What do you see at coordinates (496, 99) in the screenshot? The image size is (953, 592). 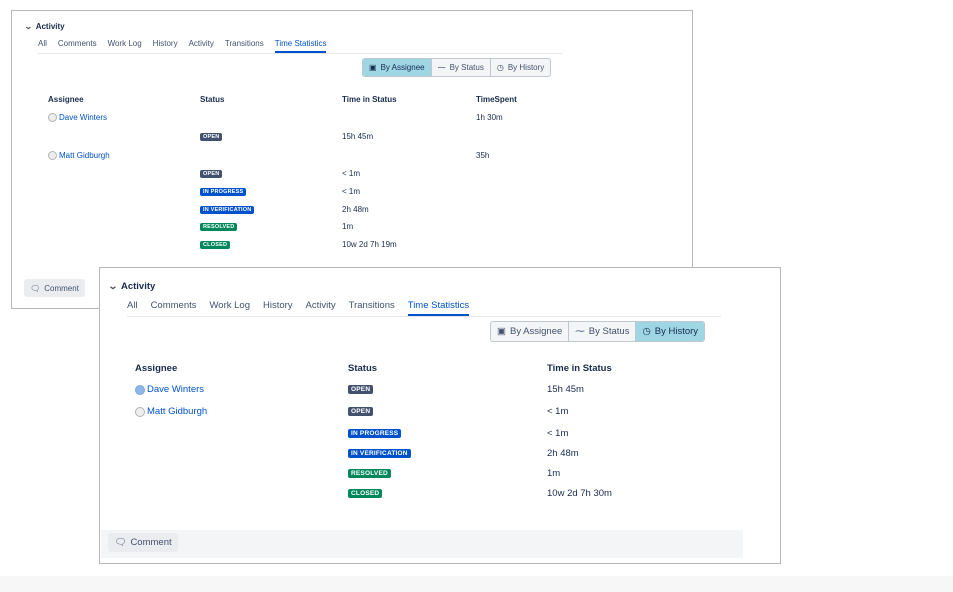 I see `header-time-spent: TimeSpent` at bounding box center [496, 99].